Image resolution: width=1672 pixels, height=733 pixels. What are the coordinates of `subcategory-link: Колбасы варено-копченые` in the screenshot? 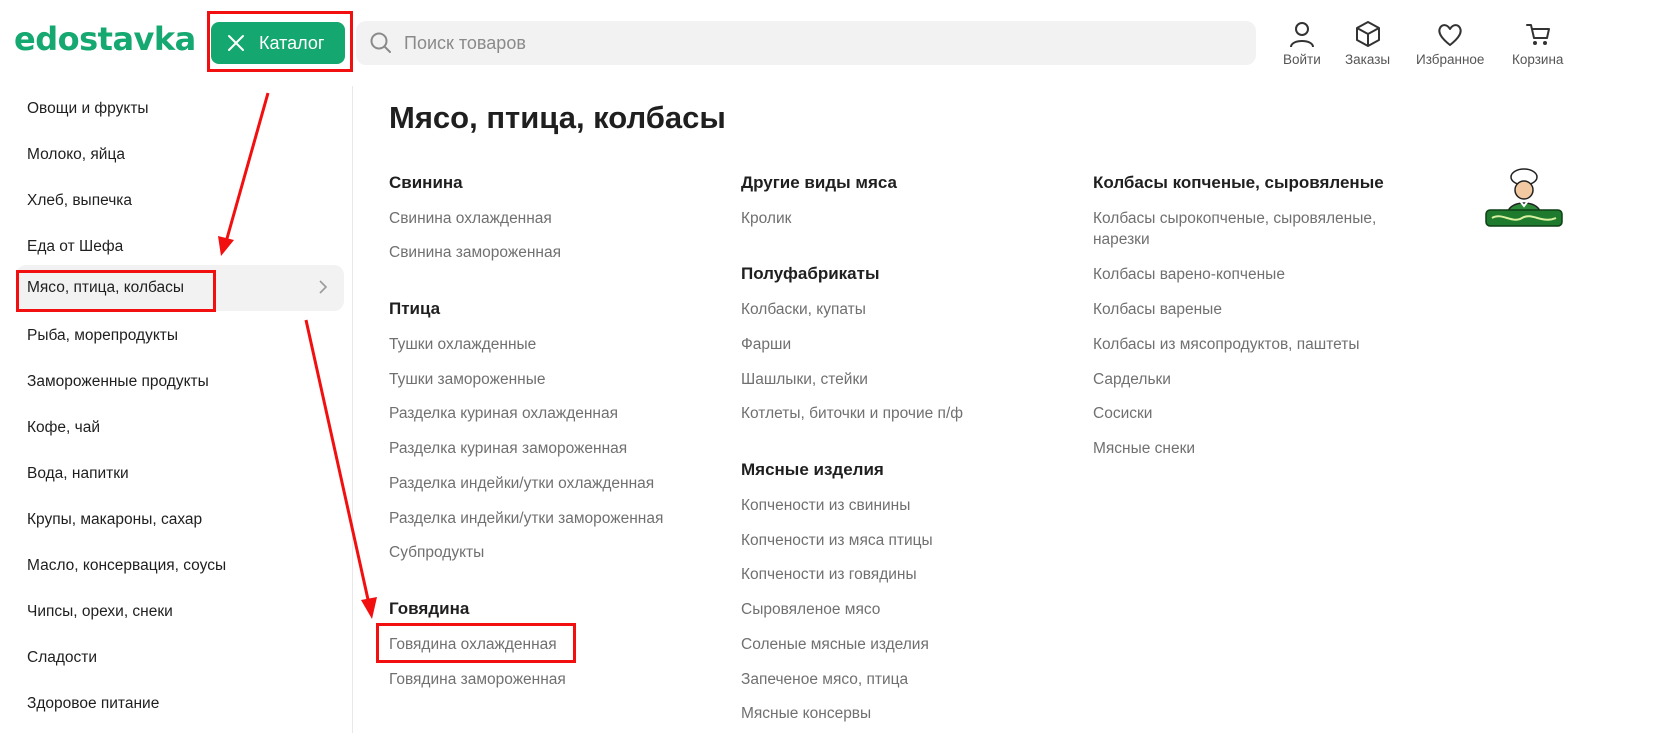 It's located at (1189, 274).